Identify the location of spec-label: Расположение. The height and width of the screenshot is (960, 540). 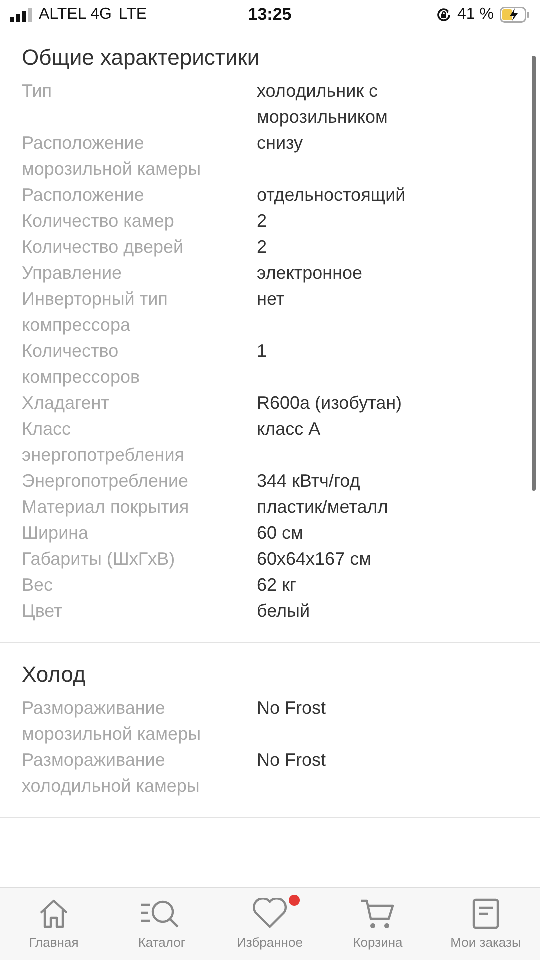
(84, 195).